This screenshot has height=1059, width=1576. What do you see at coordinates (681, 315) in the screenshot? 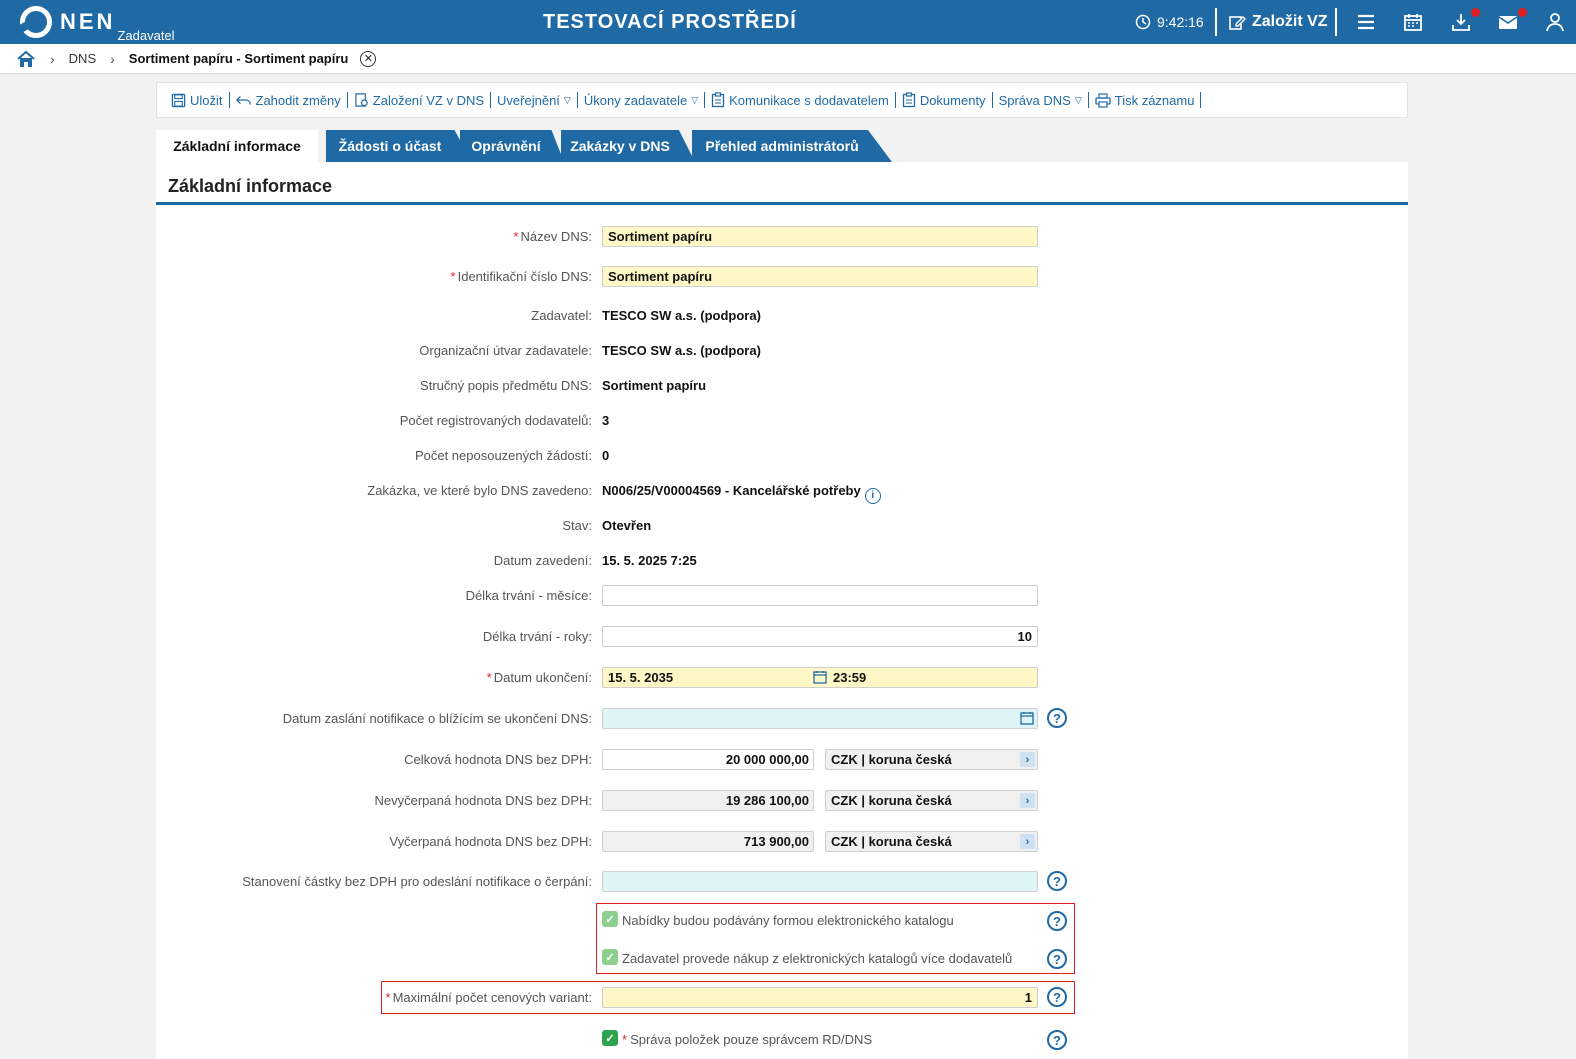
I see `contracting-authority-value: TESCO SW a.s. (podpora)` at bounding box center [681, 315].